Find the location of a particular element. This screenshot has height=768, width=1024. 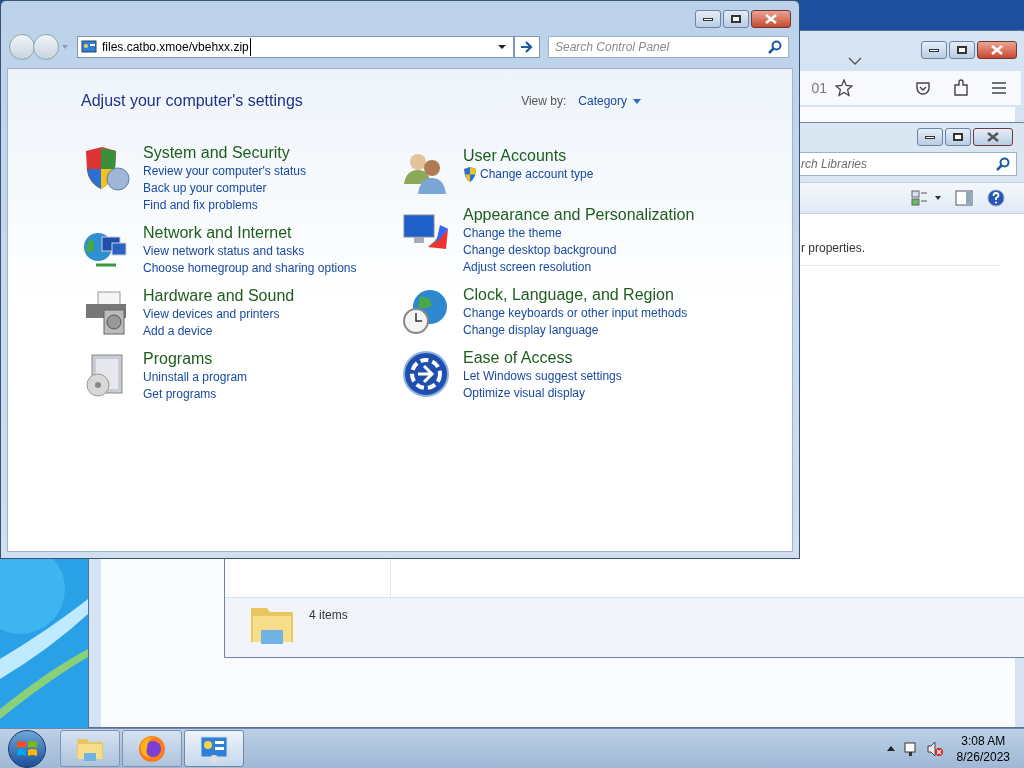

task-link: Add a device is located at coordinates (178, 331).